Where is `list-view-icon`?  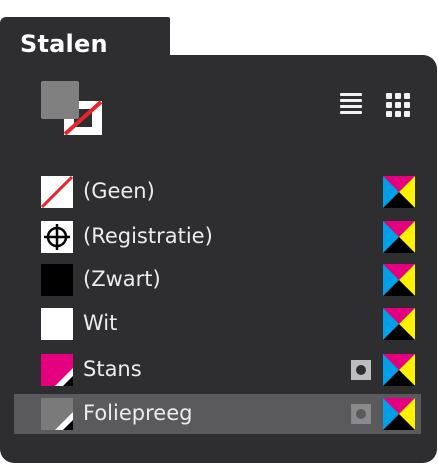
list-view-icon is located at coordinates (351, 105).